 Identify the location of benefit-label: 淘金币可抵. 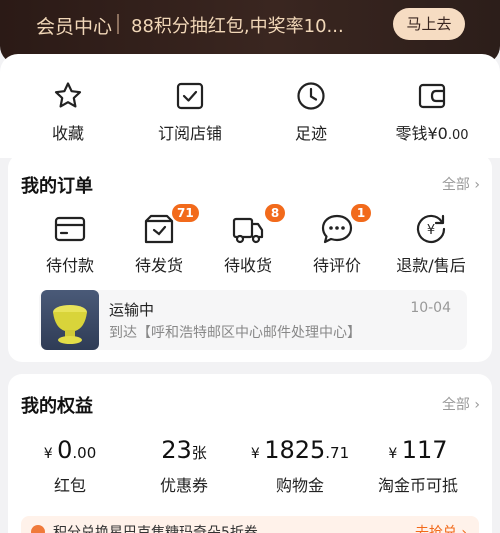
(417, 485).